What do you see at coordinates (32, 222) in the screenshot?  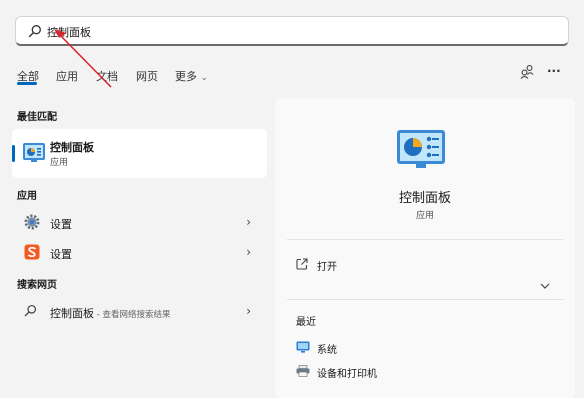 I see `gear-icon` at bounding box center [32, 222].